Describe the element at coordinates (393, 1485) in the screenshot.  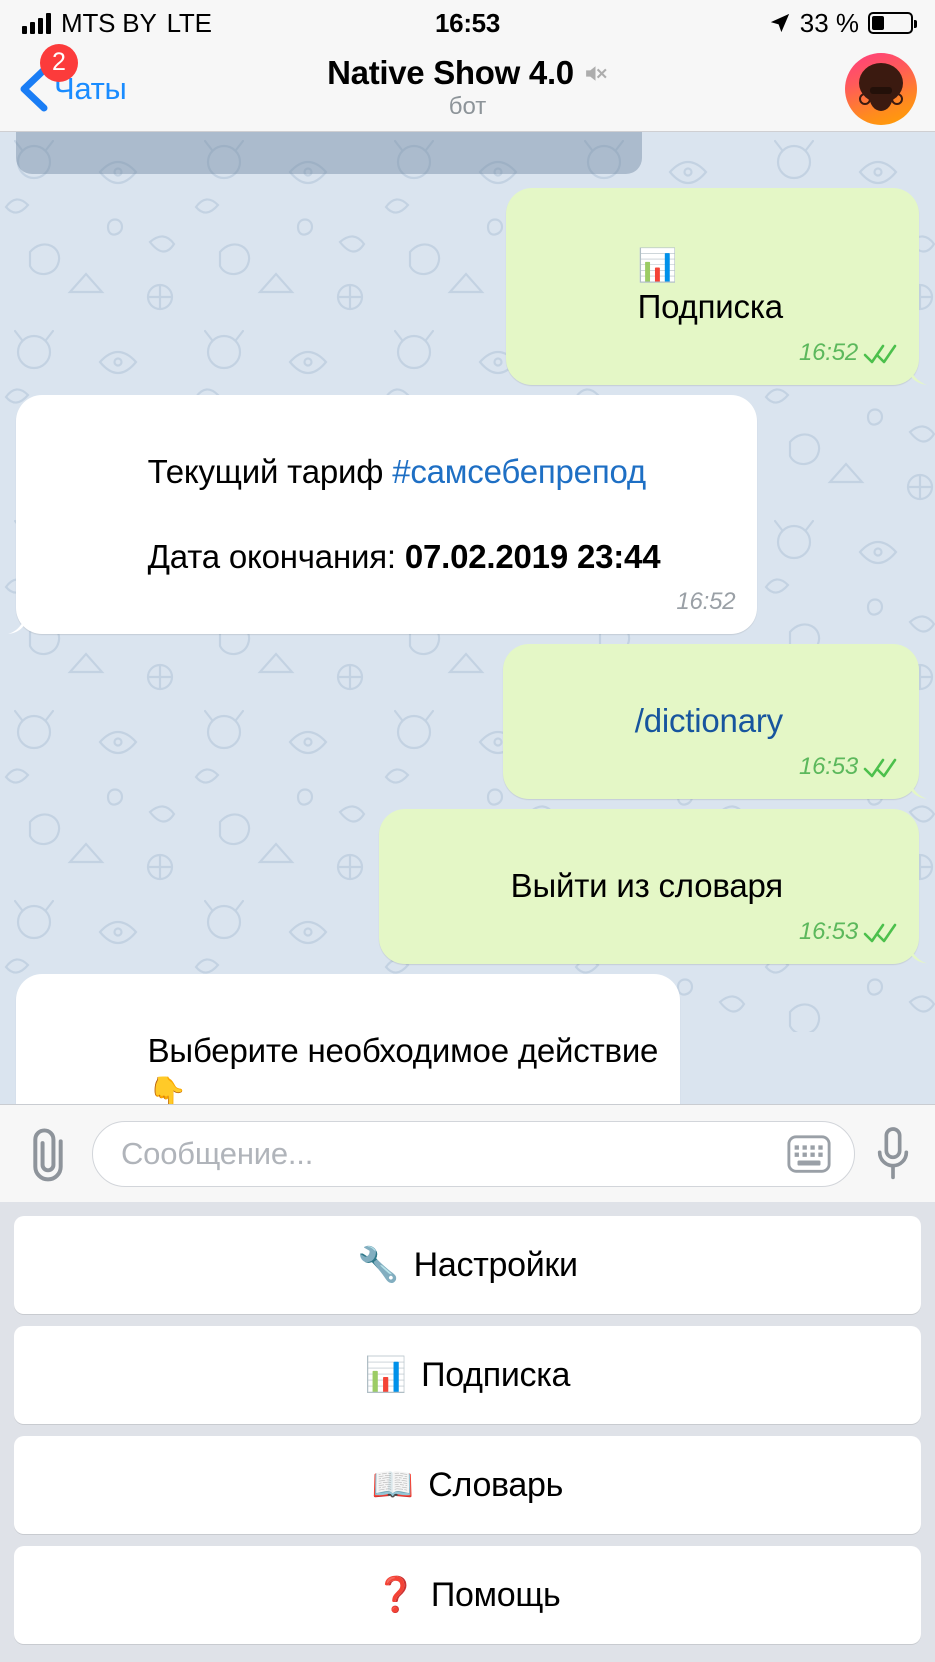
I see `open-book-emoji: 📖` at that location.